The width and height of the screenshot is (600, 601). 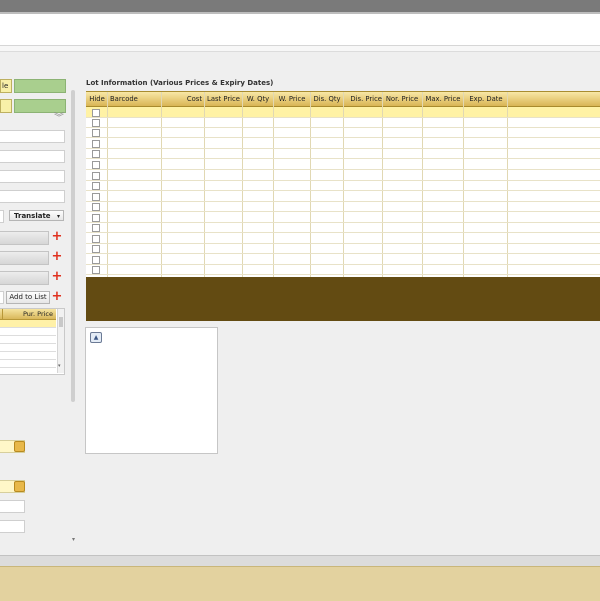 What do you see at coordinates (300, 583) in the screenshot?
I see `footer-bar` at bounding box center [300, 583].